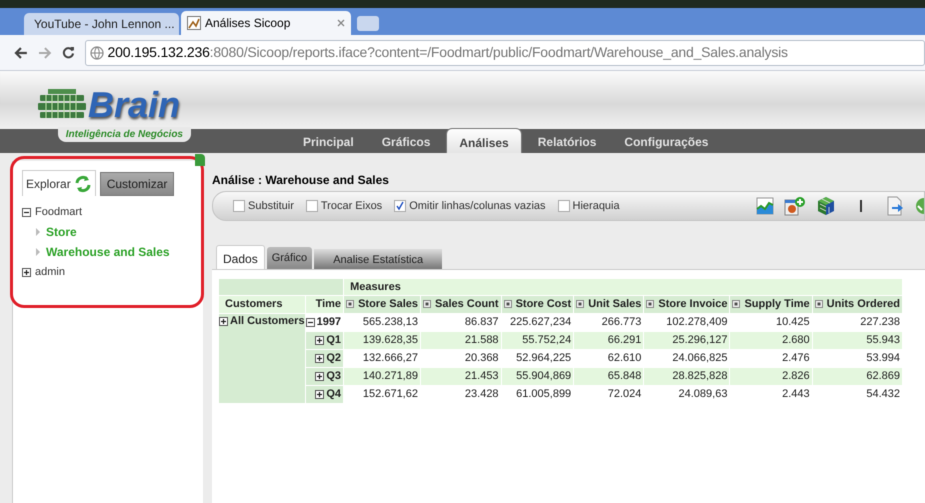 The width and height of the screenshot is (925, 503). I want to click on column-header: Store Sales, so click(382, 304).